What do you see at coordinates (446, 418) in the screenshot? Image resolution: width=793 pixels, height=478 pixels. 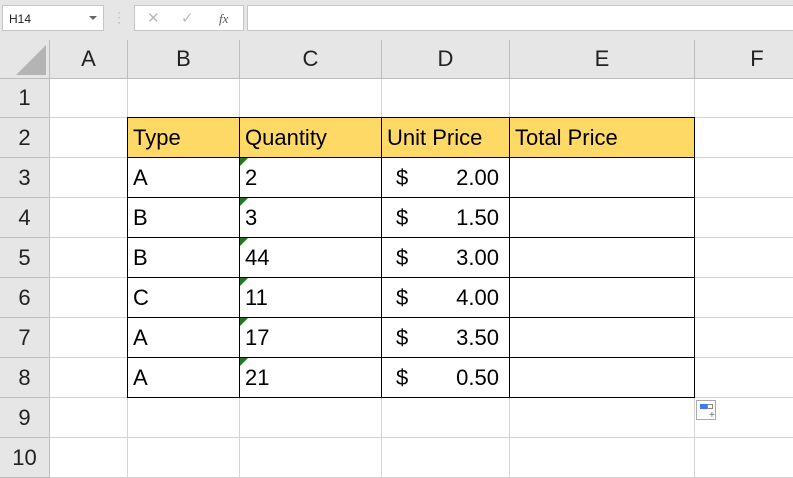 I see `cell-D9` at bounding box center [446, 418].